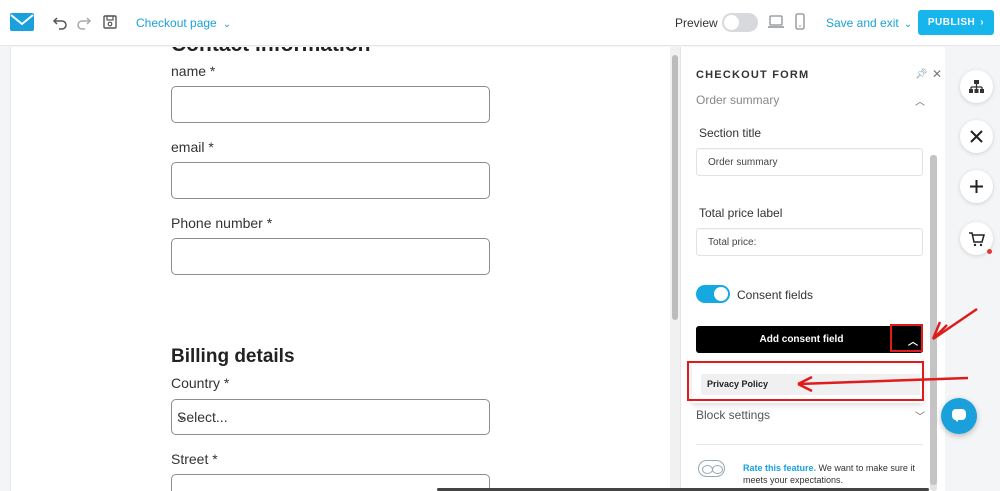 Image resolution: width=1000 pixels, height=491 pixels. Describe the element at coordinates (937, 74) in the screenshot. I see `close-icon: ✕` at that location.